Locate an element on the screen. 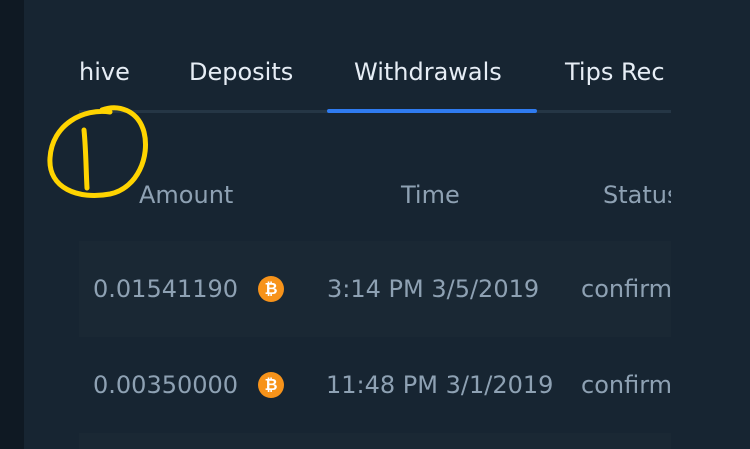 The image size is (750, 449). table-header: Amount Time Status is located at coordinates (375, 195).